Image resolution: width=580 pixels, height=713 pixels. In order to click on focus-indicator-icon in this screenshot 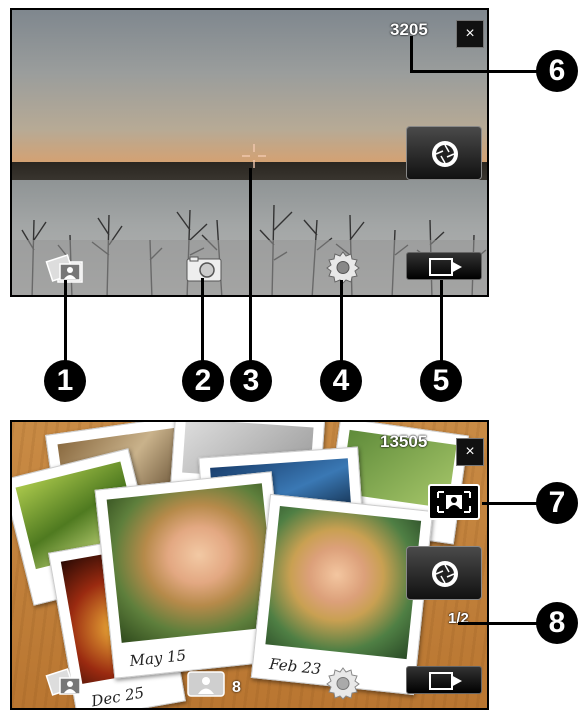, I will do `click(254, 156)`.